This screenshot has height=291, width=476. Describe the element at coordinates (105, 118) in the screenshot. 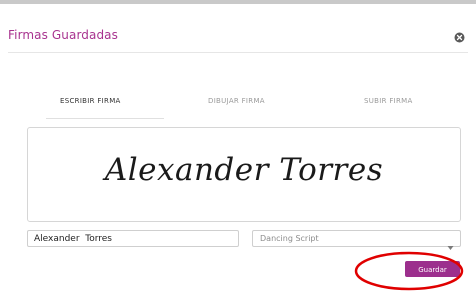

I see `active-tab-underline` at that location.